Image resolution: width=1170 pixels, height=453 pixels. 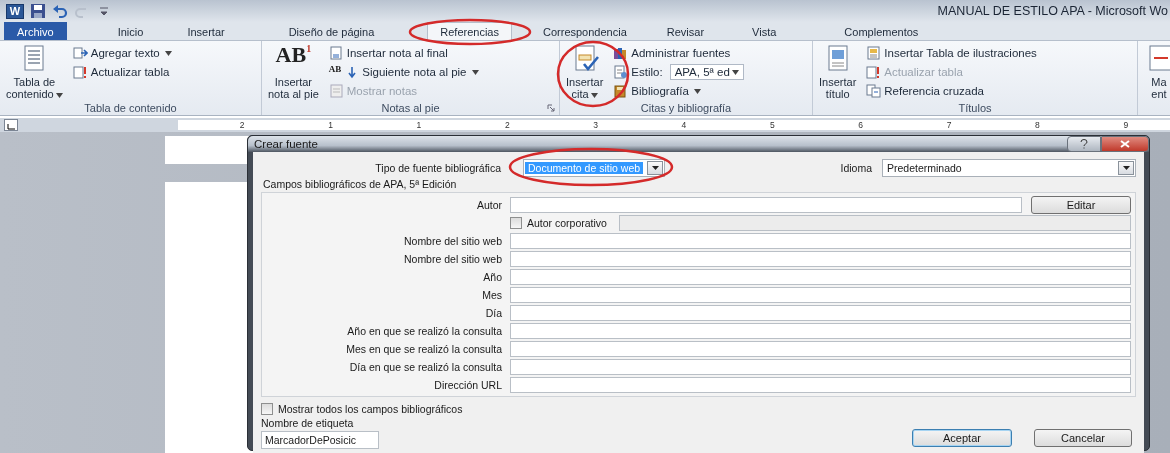 I want to click on ribbon-button: Actualizar tabla, so click(x=122, y=72).